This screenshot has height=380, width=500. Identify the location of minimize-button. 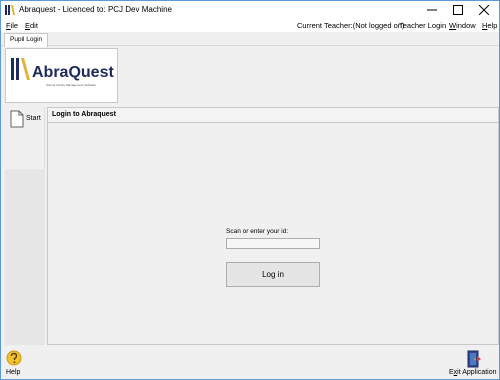
(432, 10).